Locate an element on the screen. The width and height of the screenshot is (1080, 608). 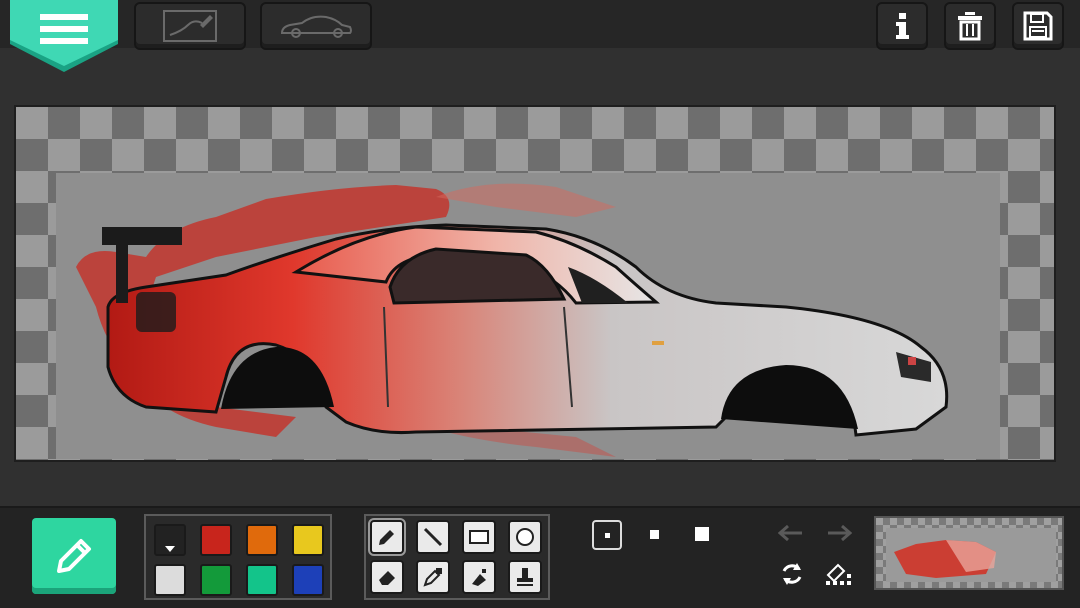
rectangle-icon is located at coordinates (479, 537).